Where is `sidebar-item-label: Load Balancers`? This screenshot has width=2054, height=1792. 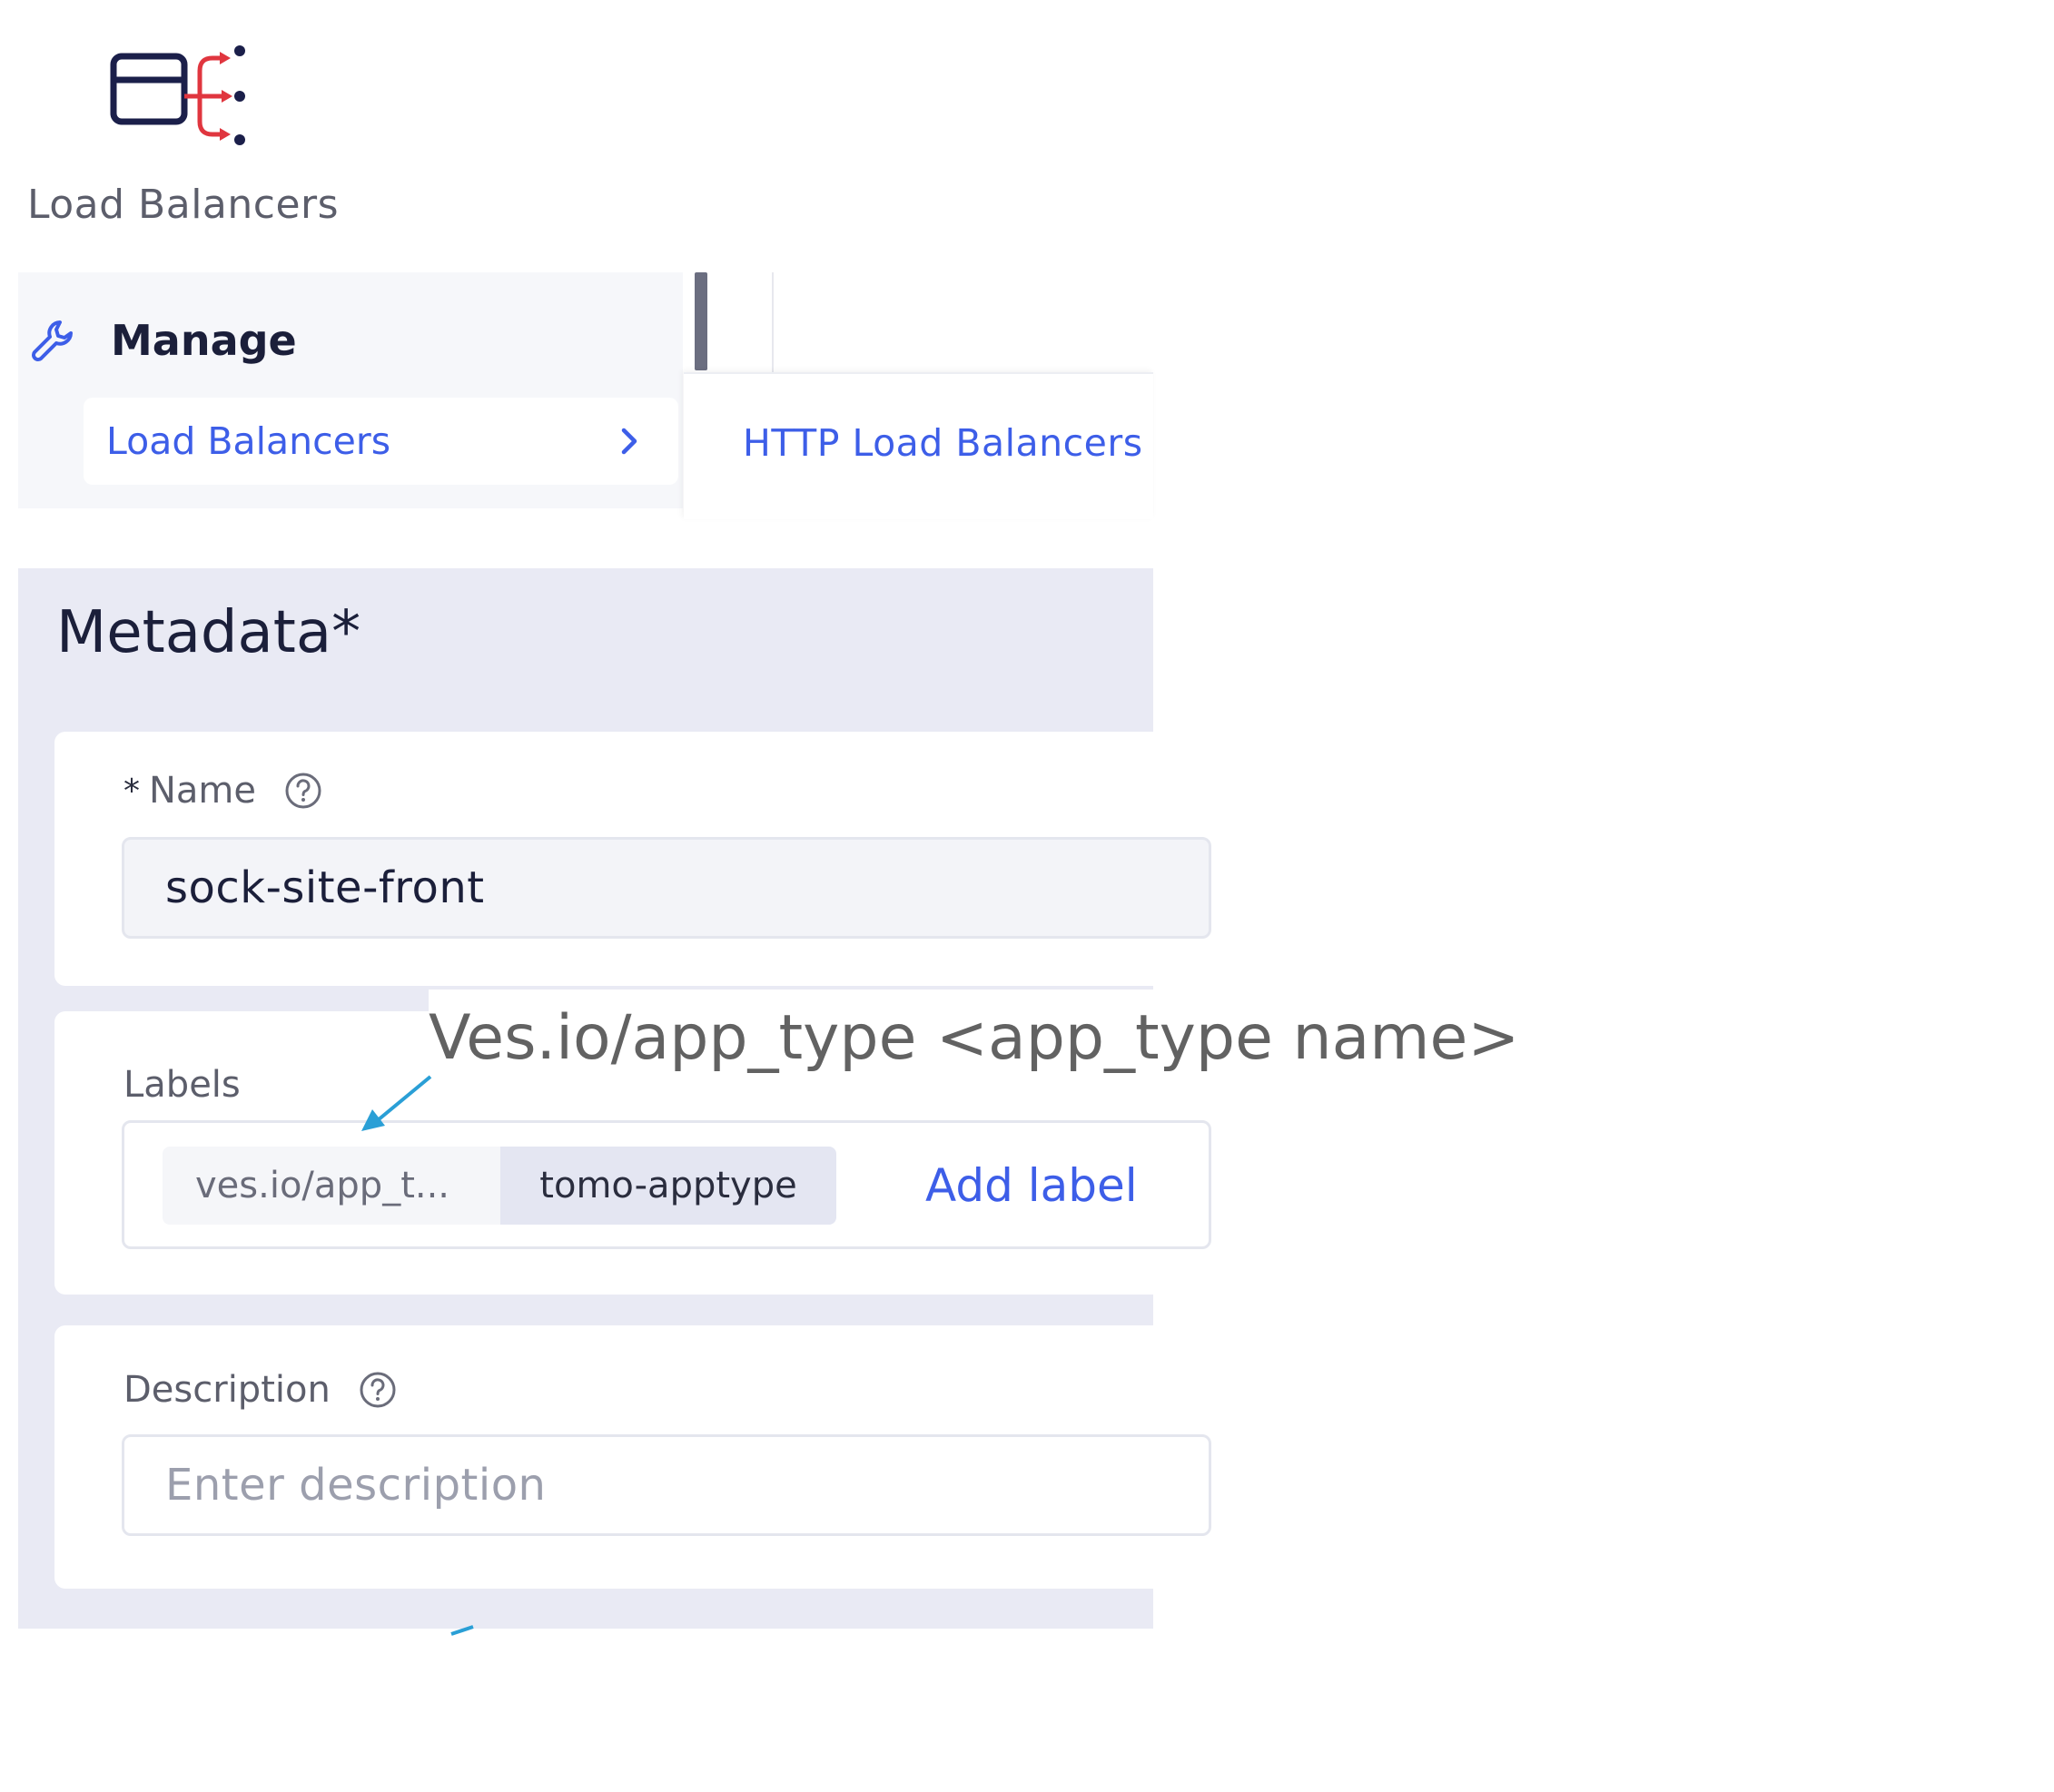 sidebar-item-label: Load Balancers is located at coordinates (249, 441).